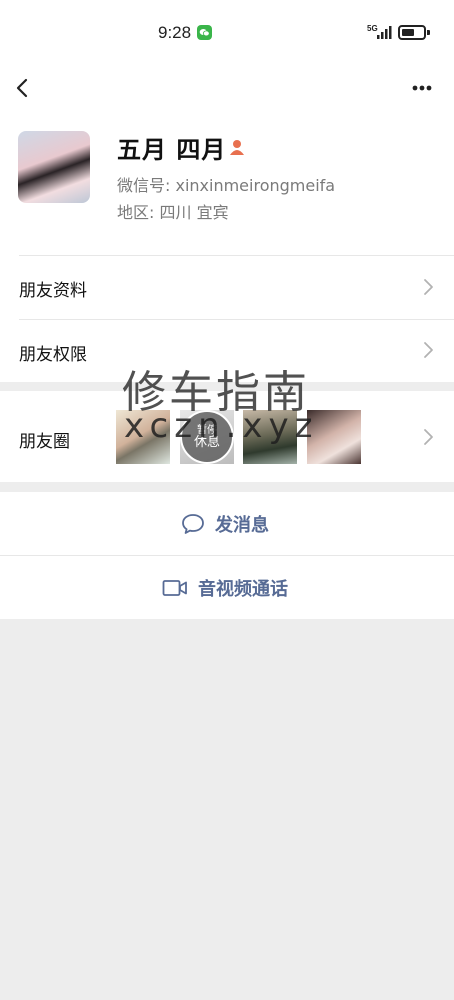 This screenshot has width=454, height=1000. I want to click on back-button, so click(24, 88).